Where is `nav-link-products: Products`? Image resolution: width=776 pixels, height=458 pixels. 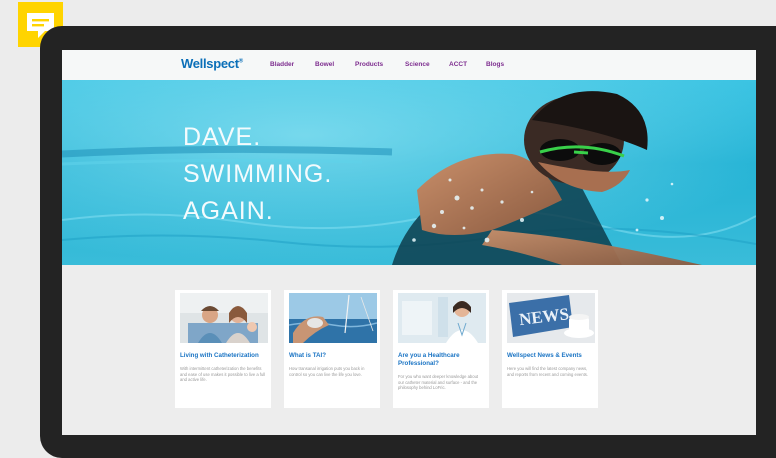
nav-link-products: Products is located at coordinates (369, 64).